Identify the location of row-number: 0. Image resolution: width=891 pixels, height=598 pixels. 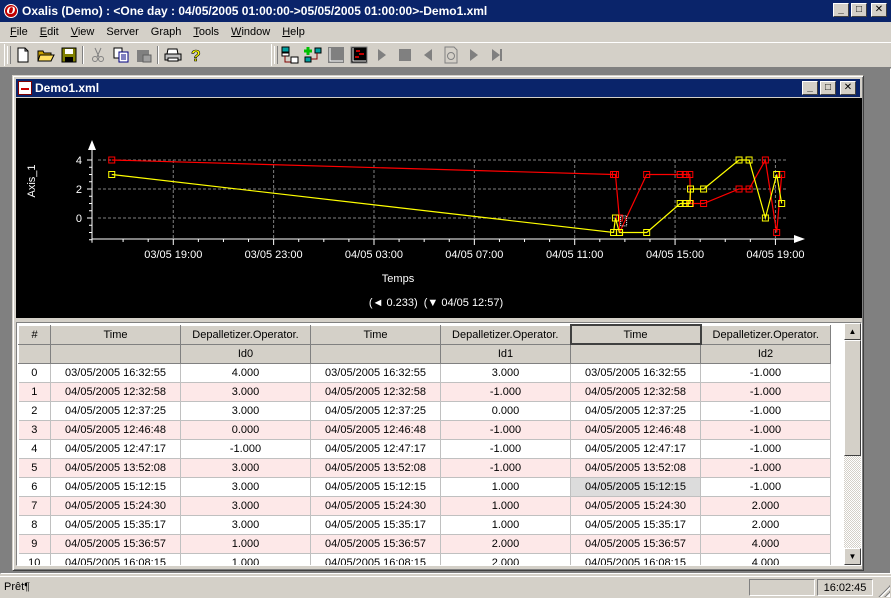
(34, 373).